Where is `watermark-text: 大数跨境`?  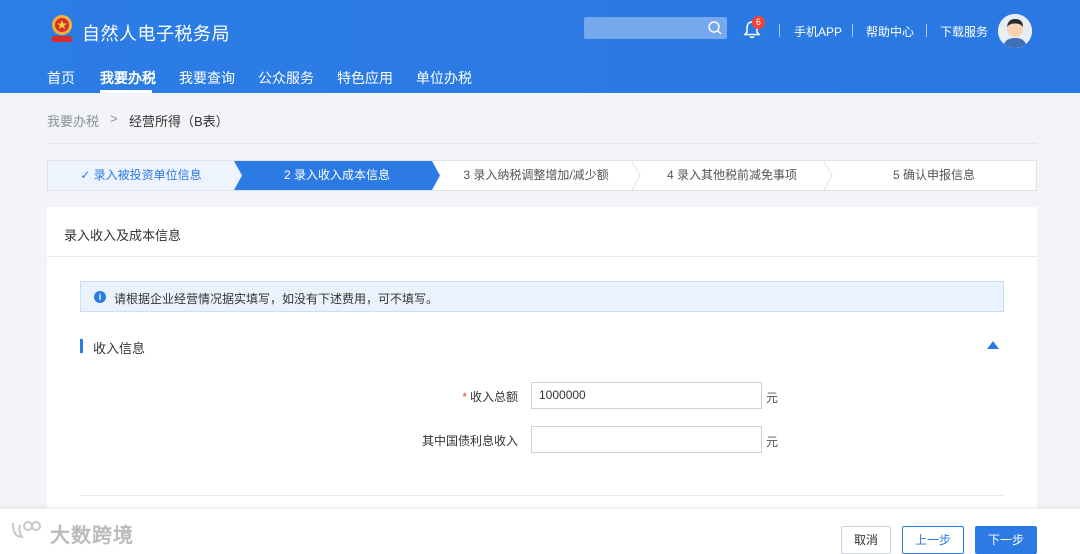 watermark-text: 大数跨境 is located at coordinates (92, 536).